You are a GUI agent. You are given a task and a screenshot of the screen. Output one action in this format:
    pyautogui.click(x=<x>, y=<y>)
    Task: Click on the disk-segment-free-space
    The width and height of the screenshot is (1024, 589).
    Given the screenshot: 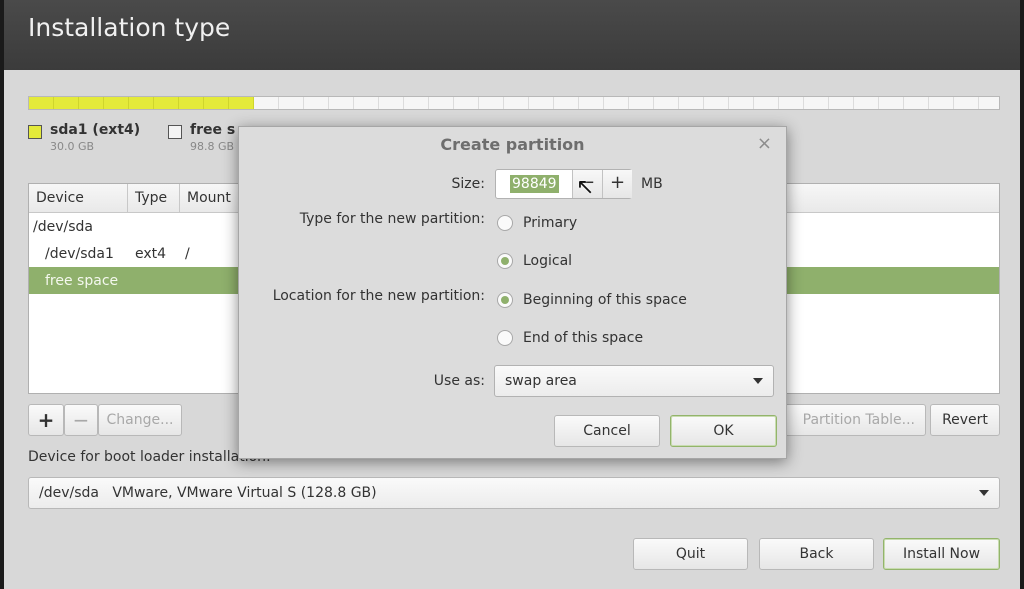 What is the action you would take?
    pyautogui.click(x=626, y=103)
    